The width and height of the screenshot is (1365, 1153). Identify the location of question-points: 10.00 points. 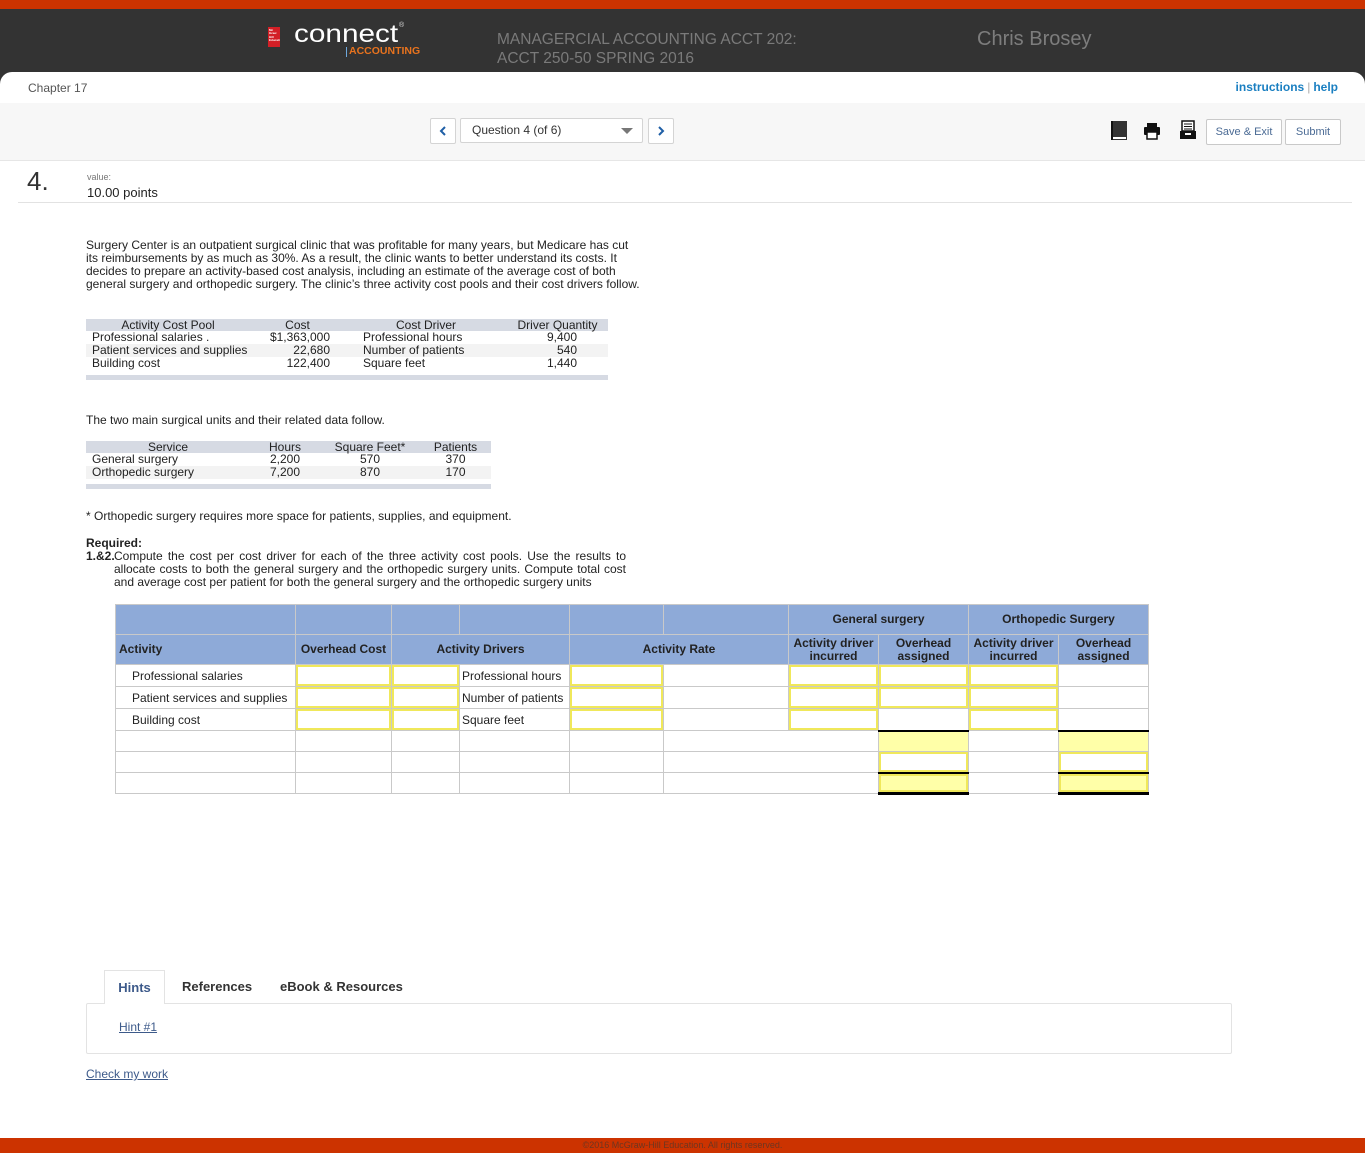
(122, 192).